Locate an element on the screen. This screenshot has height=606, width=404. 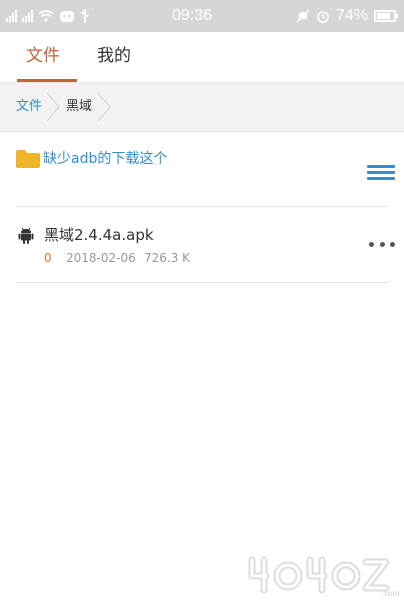
divider is located at coordinates (202, 206).